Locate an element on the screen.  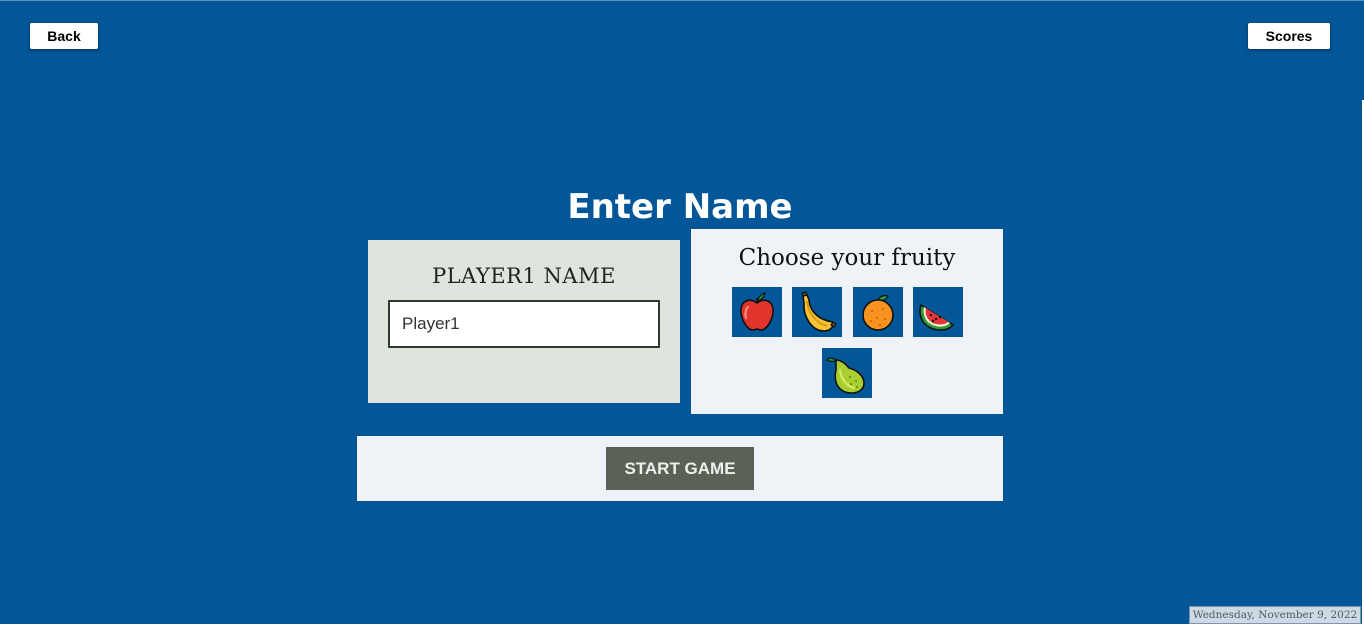
player-name-label: PLAYER1 NAME is located at coordinates (524, 276).